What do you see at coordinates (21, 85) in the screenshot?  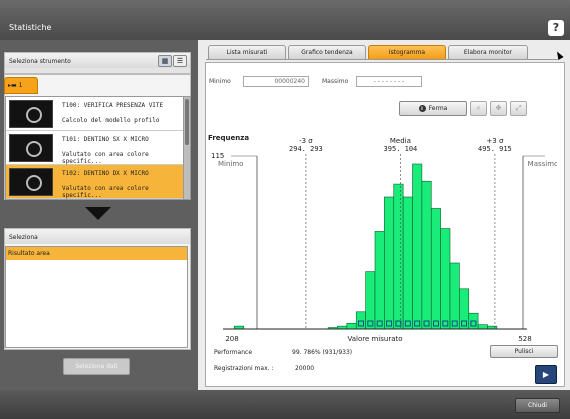 I see `tool-filter-tab: ▸▬ 1` at bounding box center [21, 85].